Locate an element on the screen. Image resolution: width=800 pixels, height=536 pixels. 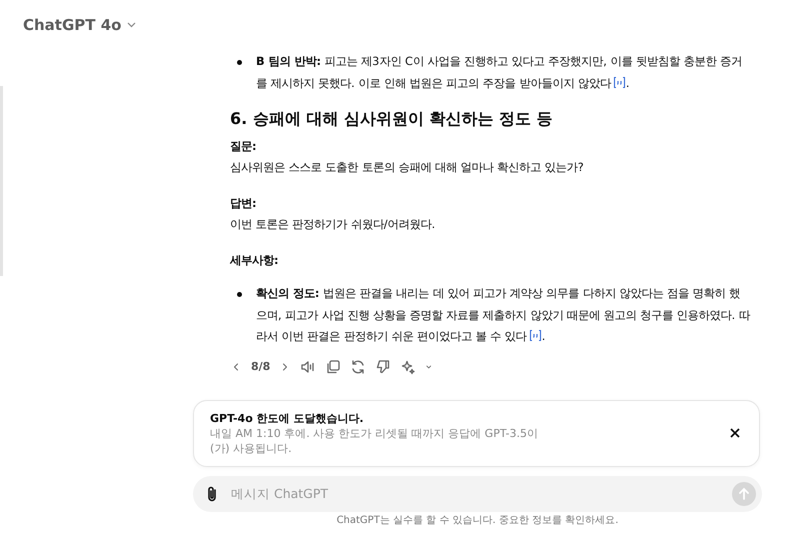
section-label: 답변: is located at coordinates (244, 204).